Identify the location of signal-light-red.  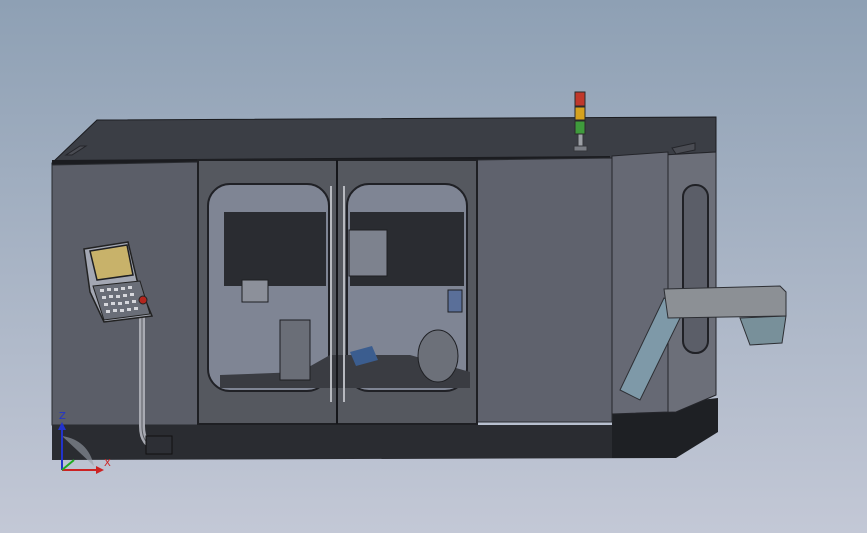
(580, 99).